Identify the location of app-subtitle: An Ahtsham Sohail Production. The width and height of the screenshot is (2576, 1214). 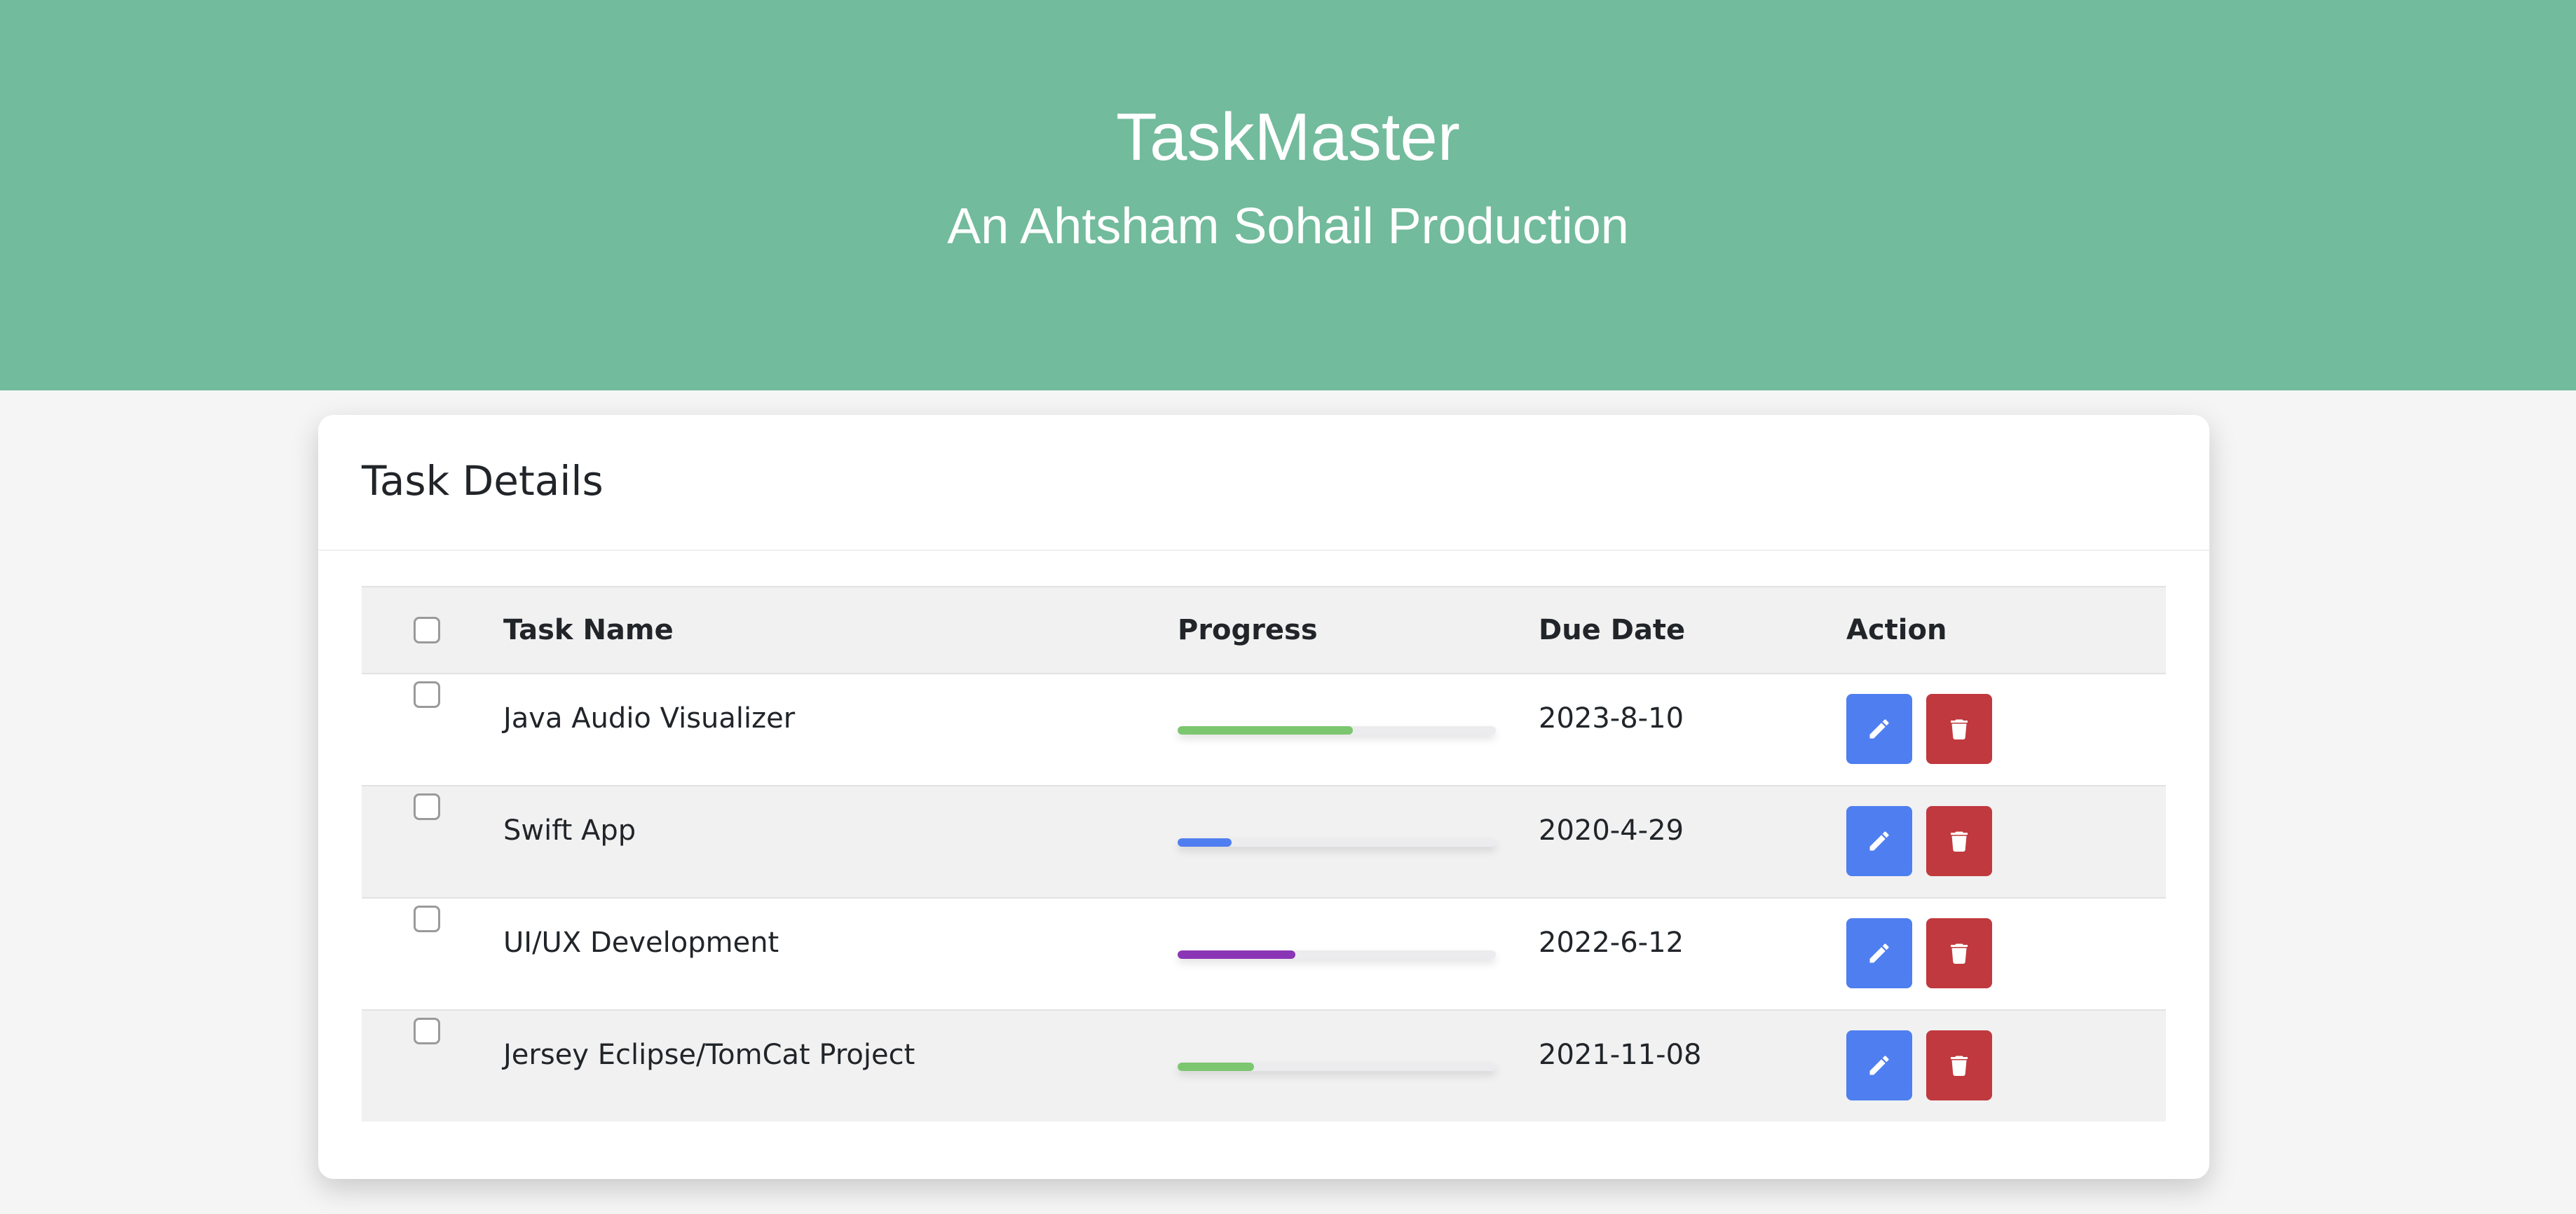
(1288, 226).